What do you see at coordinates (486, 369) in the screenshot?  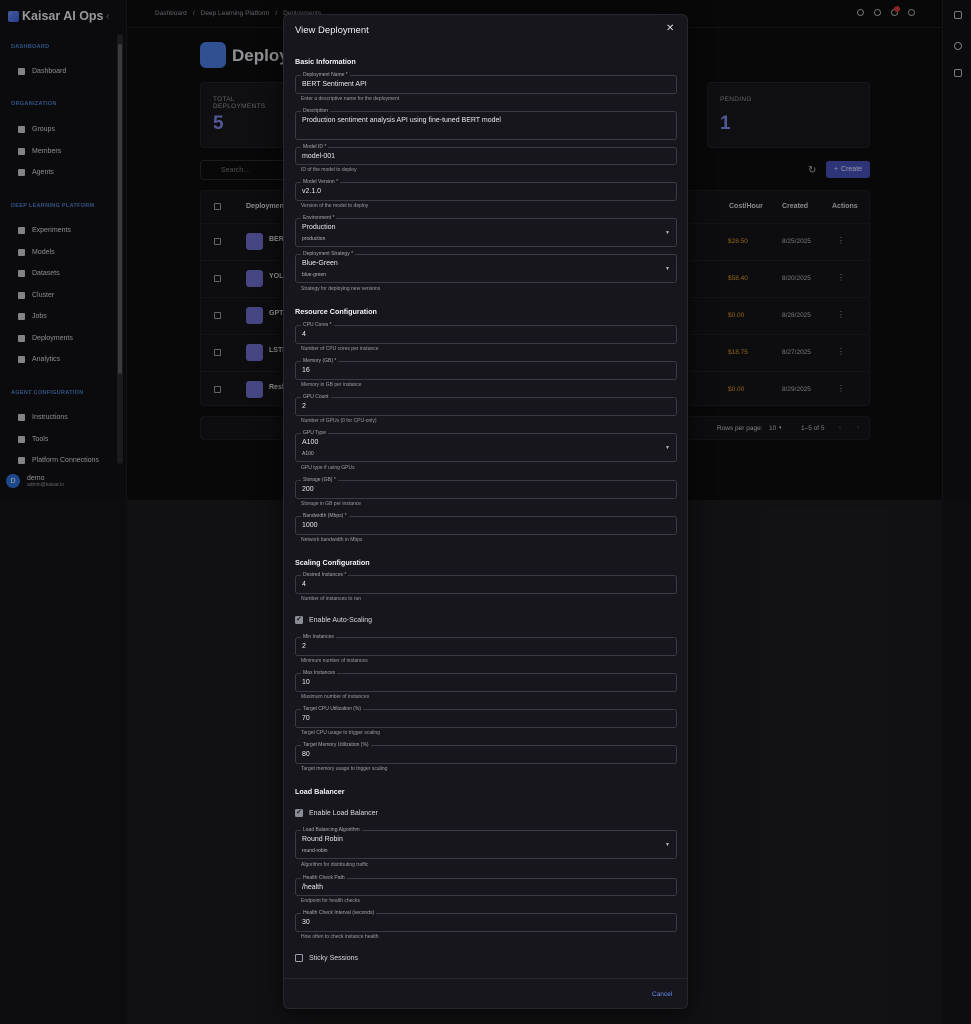 I see `memory-field: Memory (GB) * 16` at bounding box center [486, 369].